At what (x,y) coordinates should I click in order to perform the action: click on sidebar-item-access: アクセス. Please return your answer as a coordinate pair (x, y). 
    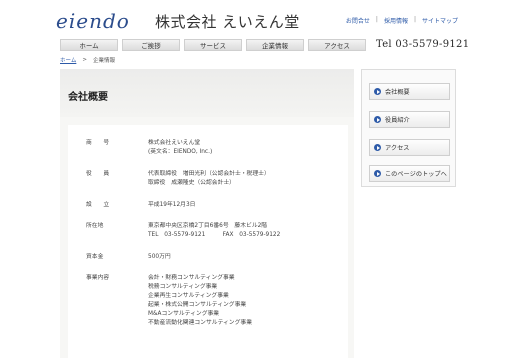
    Looking at the image, I should click on (409, 147).